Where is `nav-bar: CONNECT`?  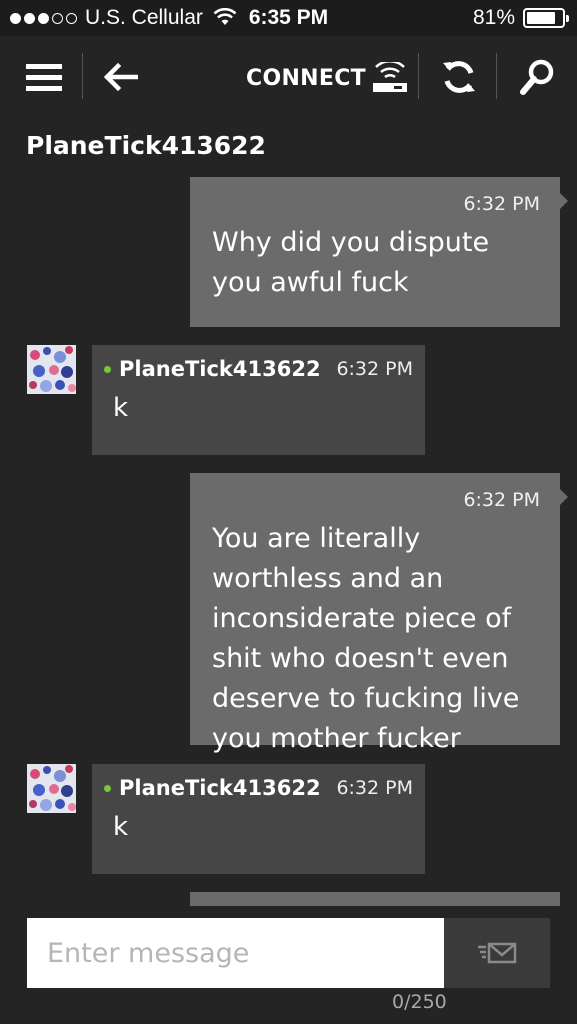
nav-bar: CONNECT is located at coordinates (288, 78).